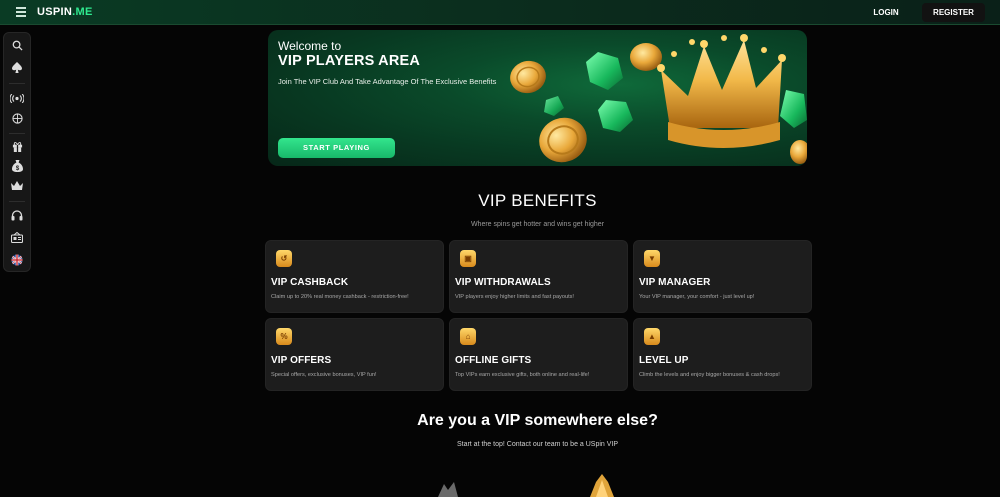 The width and height of the screenshot is (1000, 497). What do you see at coordinates (468, 336) in the screenshot?
I see `gift-box-icon: ⌂` at bounding box center [468, 336].